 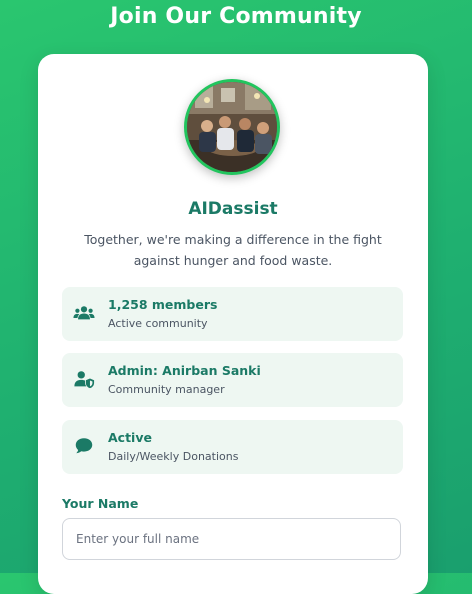 I want to click on members-count: 1,258 members, so click(x=163, y=304).